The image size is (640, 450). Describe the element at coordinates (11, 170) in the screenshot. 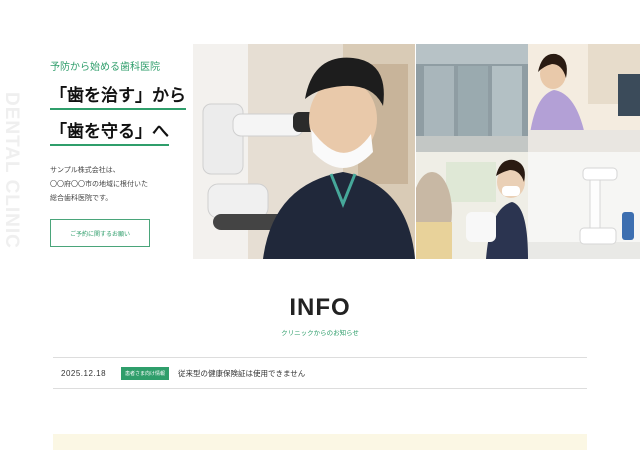

I see `dental-clinic-vertical-text: DENTAL CLINIC` at that location.